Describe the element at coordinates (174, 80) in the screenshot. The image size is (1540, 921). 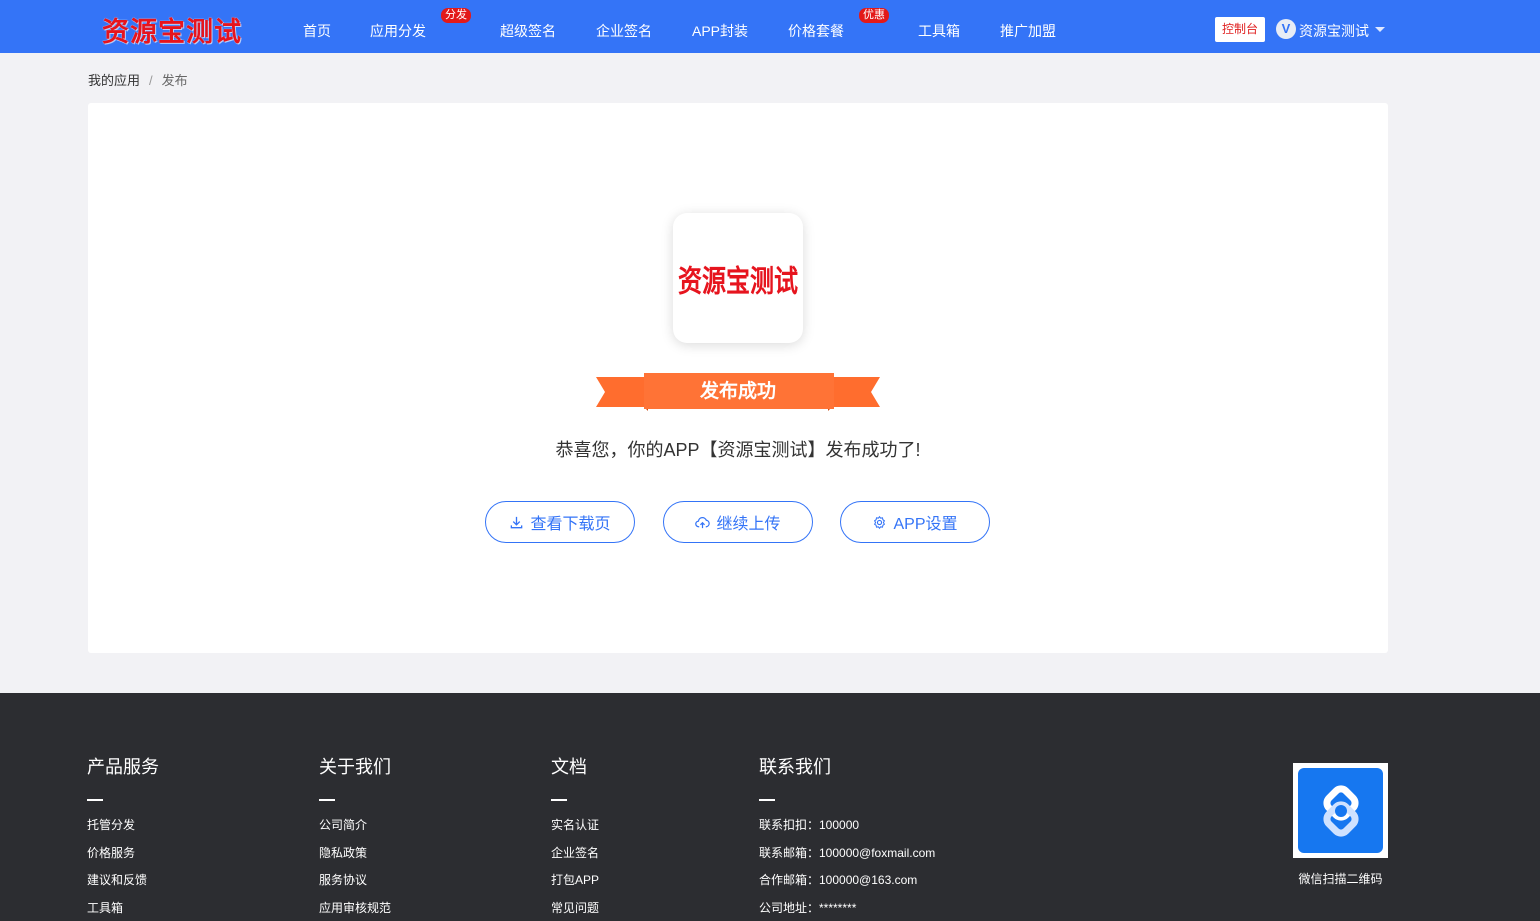
I see `breadcrumb-current: 发布` at that location.